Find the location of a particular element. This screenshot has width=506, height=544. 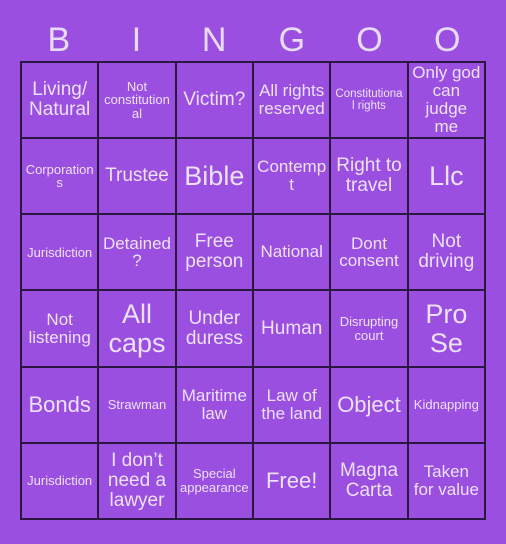

bingo-cell: Dont consent is located at coordinates (370, 253).